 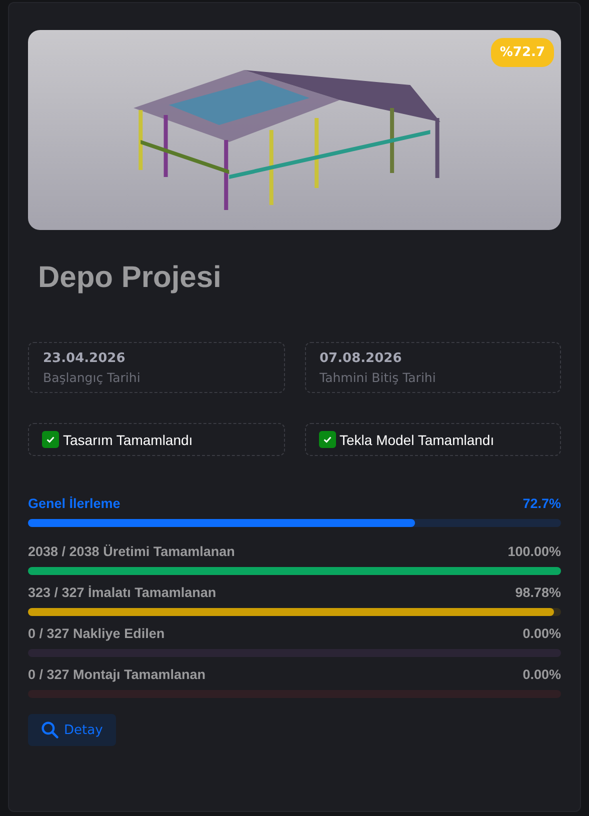 What do you see at coordinates (72, 730) in the screenshot?
I see `detail-button: Detay` at bounding box center [72, 730].